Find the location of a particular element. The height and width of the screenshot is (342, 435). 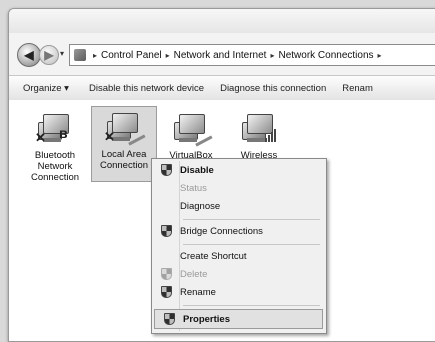

breadcrumb-network-and-internet: Network and Internet is located at coordinates (220, 55).